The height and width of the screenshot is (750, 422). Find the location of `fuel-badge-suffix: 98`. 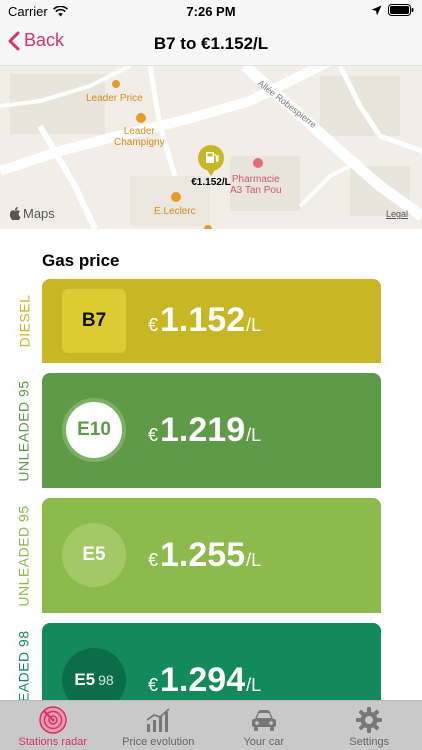

fuel-badge-suffix: 98 is located at coordinates (106, 680).